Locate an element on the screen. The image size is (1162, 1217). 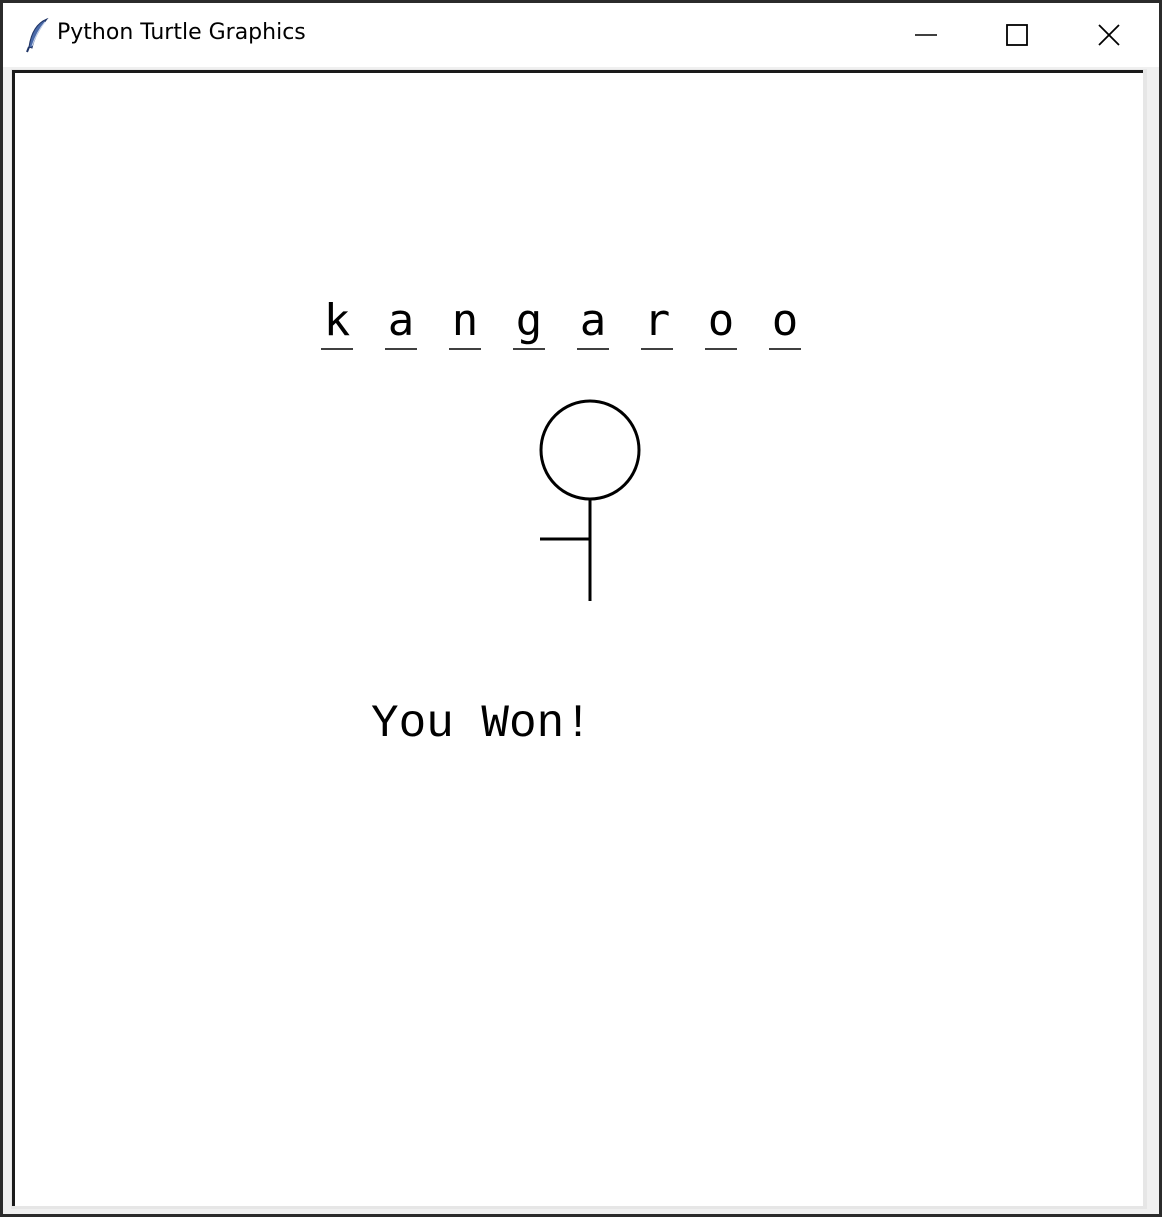
maximize-button is located at coordinates (1015, 35).